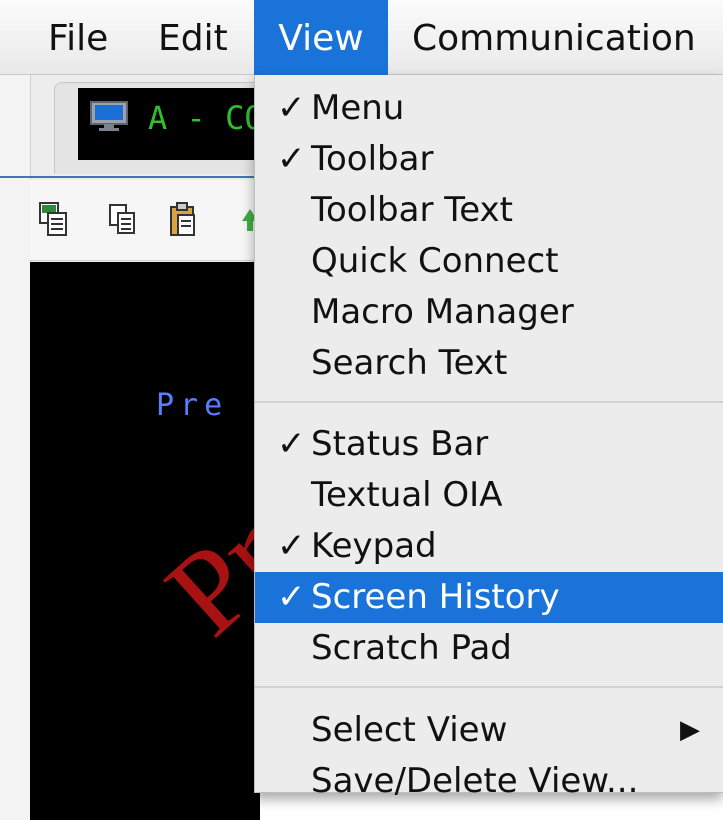 The width and height of the screenshot is (723, 820). Describe the element at coordinates (206, 118) in the screenshot. I see `session-tab-label: A - CO` at that location.